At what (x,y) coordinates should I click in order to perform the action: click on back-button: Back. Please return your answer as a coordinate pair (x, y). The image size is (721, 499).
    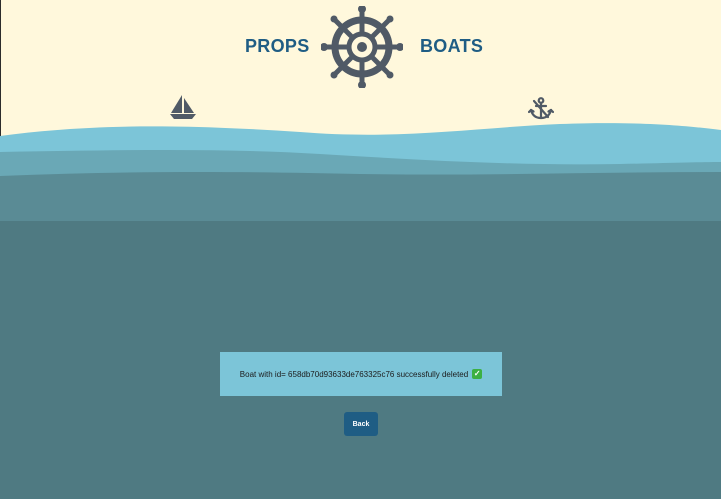
    Looking at the image, I should click on (361, 424).